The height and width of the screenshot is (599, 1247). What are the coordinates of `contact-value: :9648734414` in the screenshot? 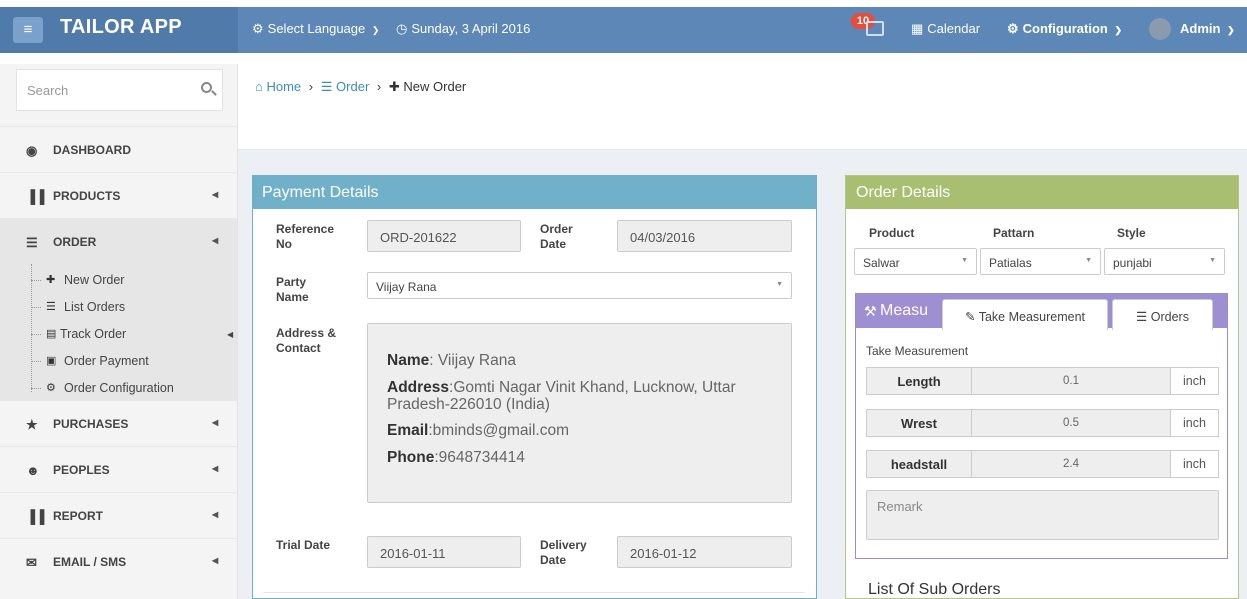 It's located at (479, 457).